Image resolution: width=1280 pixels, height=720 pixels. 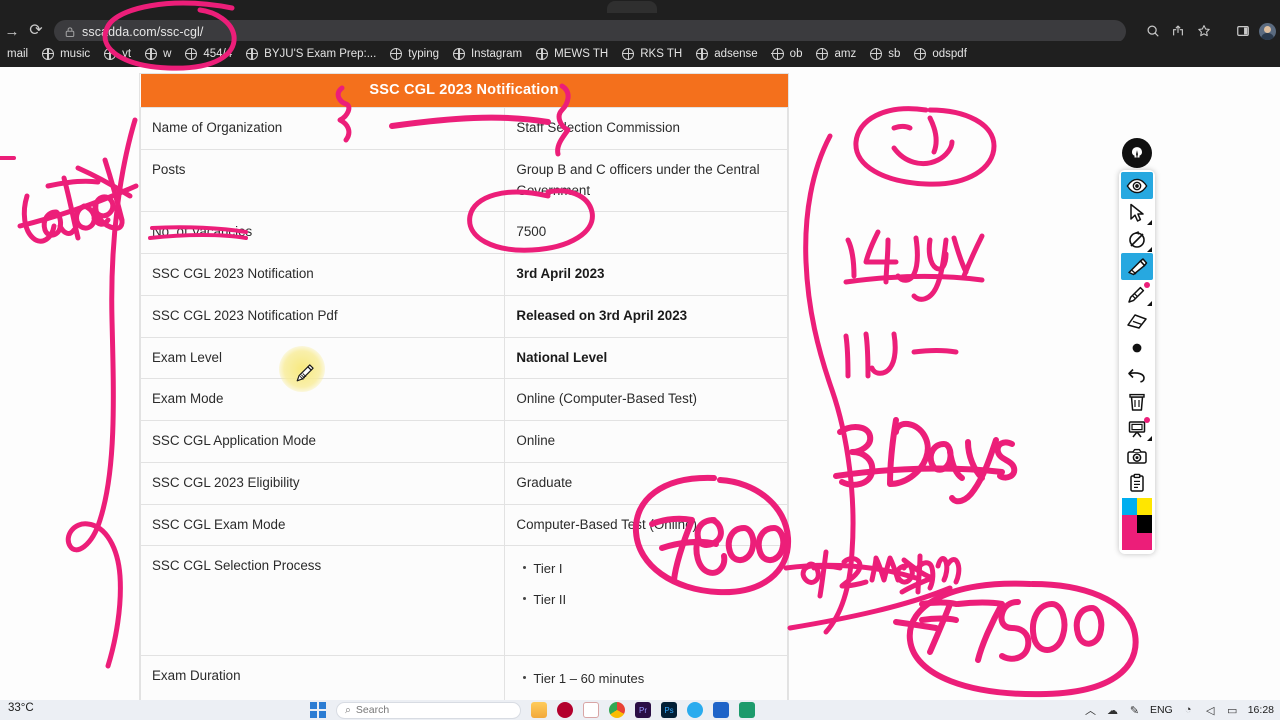 I want to click on bookmark-label: w, so click(x=167, y=54).